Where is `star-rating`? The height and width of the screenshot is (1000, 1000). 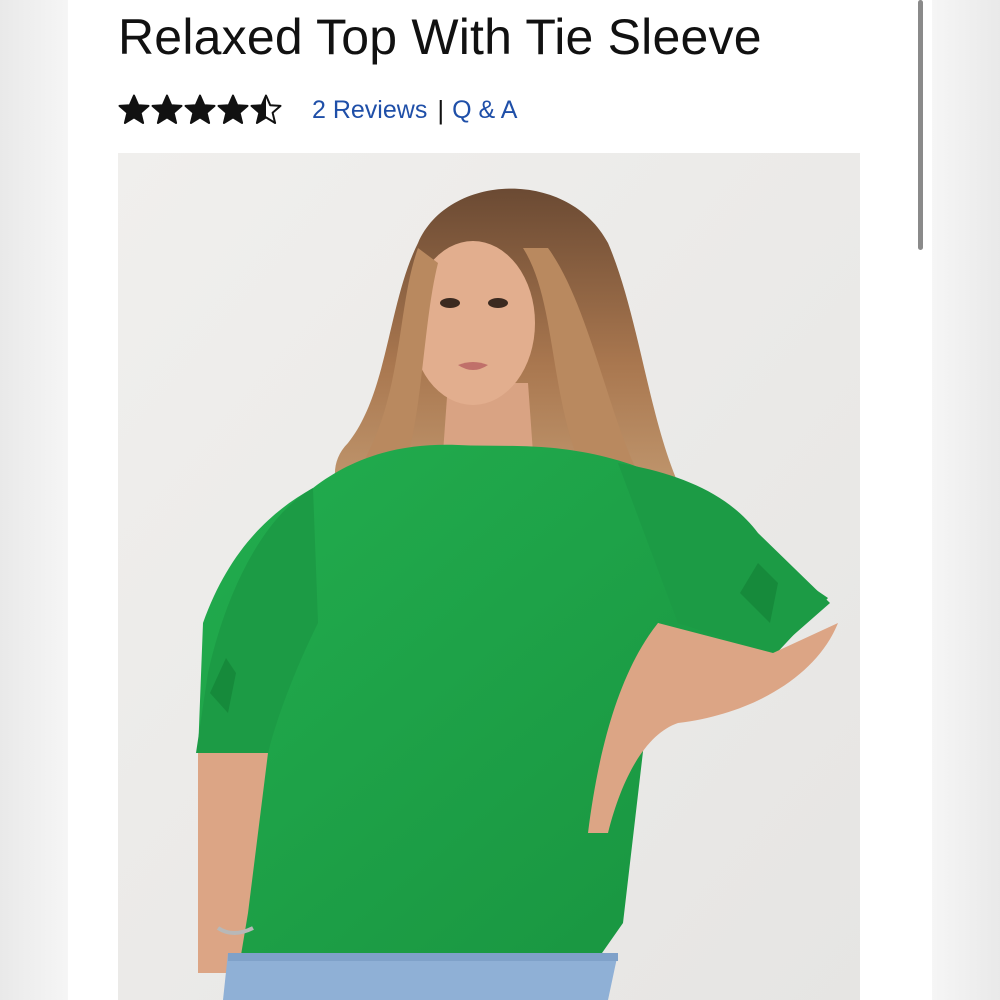
star-rating is located at coordinates (200, 110).